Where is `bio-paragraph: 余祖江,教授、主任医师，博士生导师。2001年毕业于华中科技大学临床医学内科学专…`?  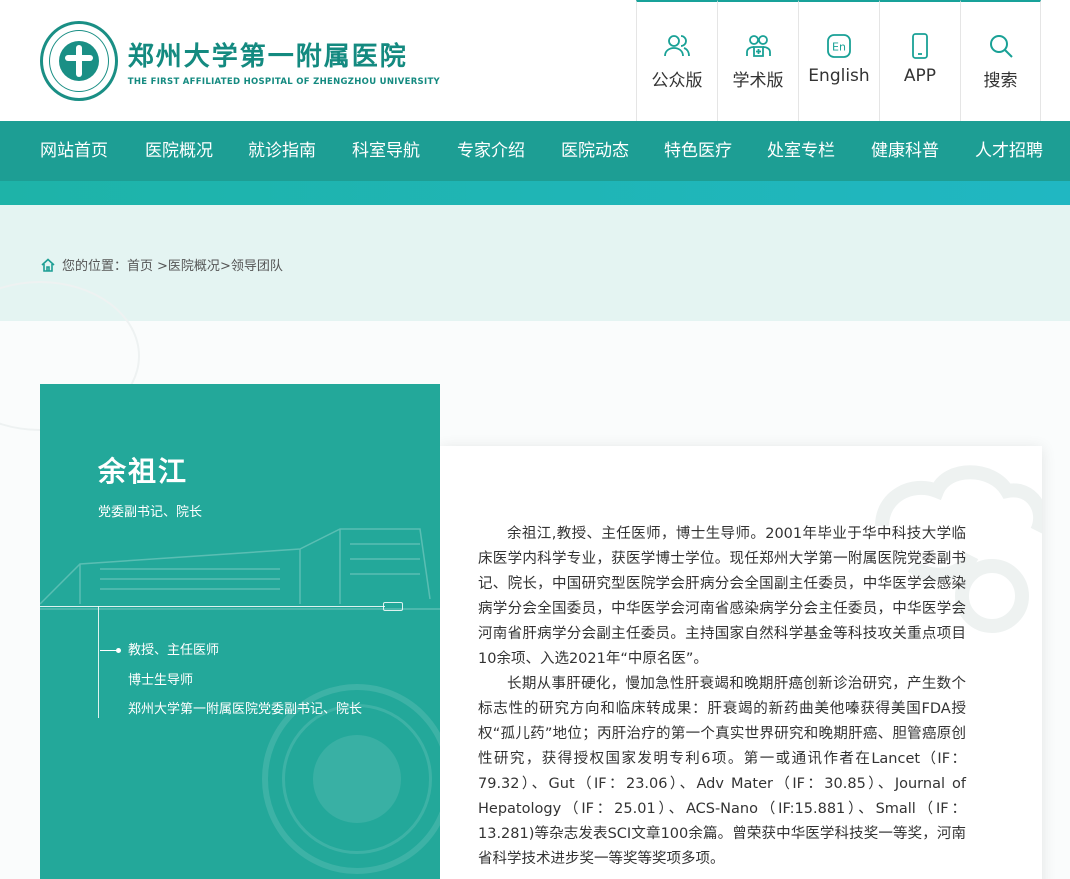 bio-paragraph: 余祖江,教授、主任医师，博士生导师。2001年毕业于华中科技大学临床医学内科学专… is located at coordinates (722, 596).